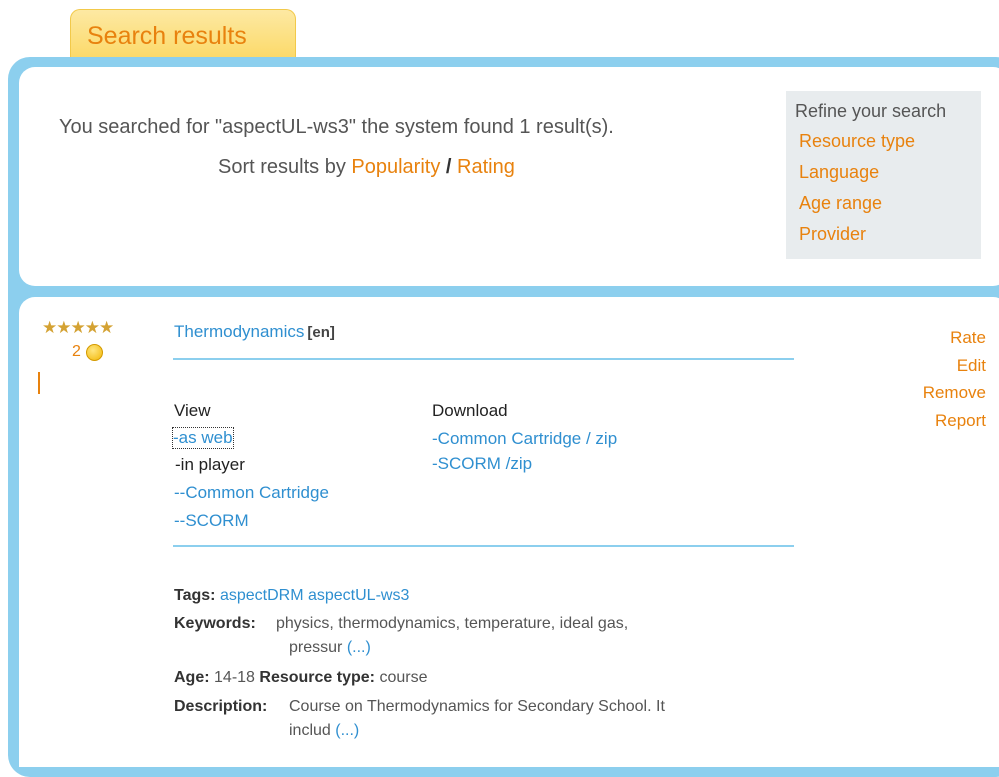 Image resolution: width=999 pixels, height=777 pixels. What do you see at coordinates (316, 647) in the screenshot?
I see `keywords-text-cont: pressur` at bounding box center [316, 647].